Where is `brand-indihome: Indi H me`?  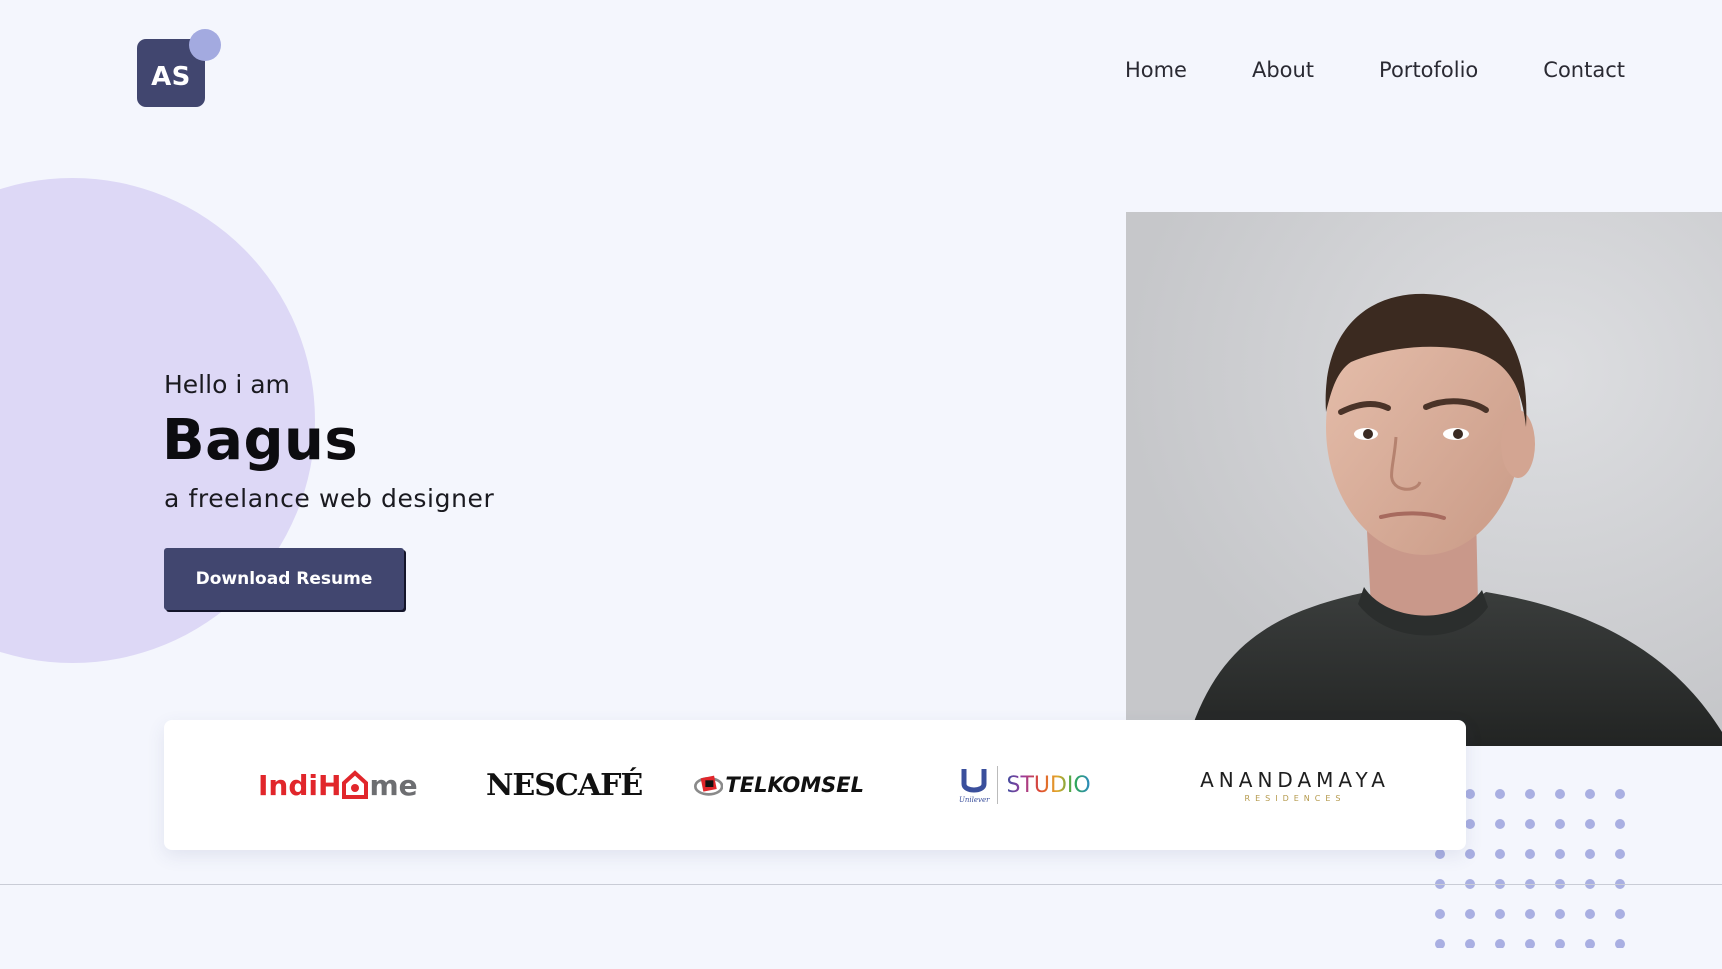
brand-indihome: Indi H me is located at coordinates (338, 785).